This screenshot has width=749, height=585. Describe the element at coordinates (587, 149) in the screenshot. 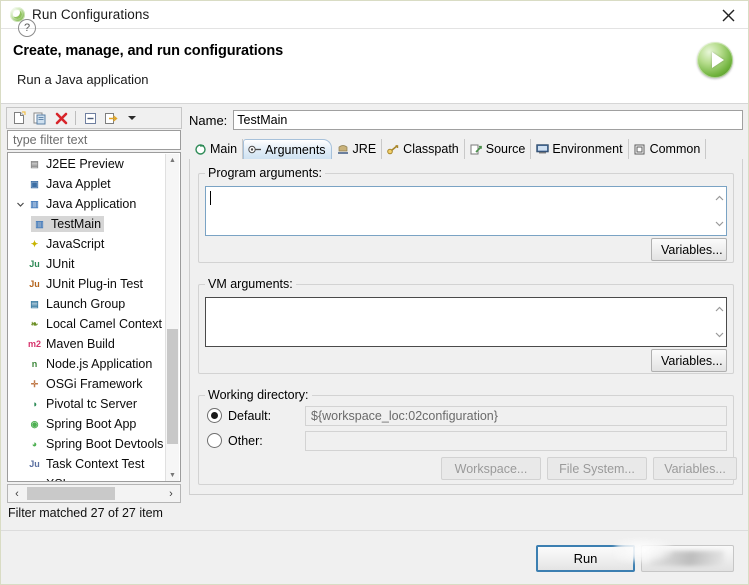

I see `tab-label: Environment` at that location.